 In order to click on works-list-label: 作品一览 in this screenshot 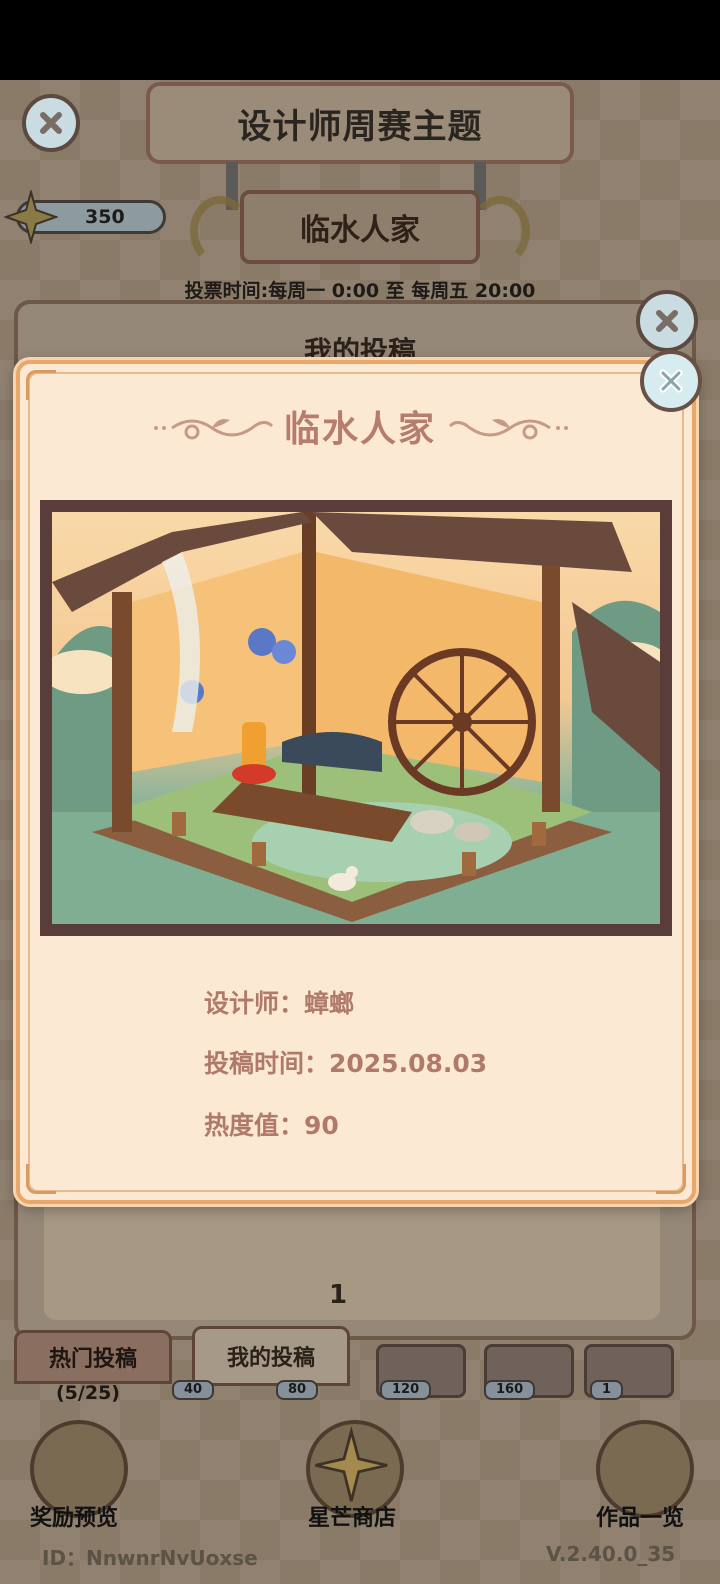, I will do `click(640, 1518)`.